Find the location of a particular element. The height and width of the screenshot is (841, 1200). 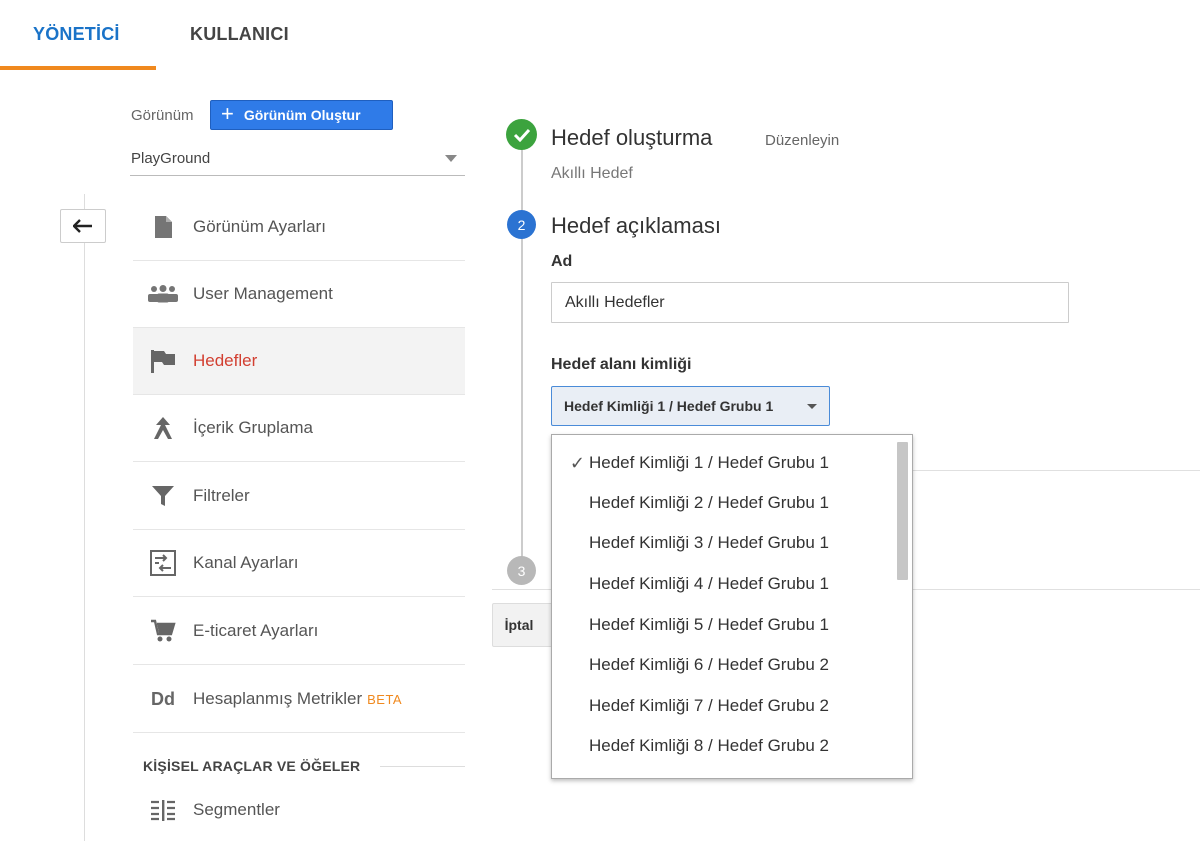

nav-item-calculated-metrics: Dd Hesaplanmış Metrikler BETA is located at coordinates (299, 699).